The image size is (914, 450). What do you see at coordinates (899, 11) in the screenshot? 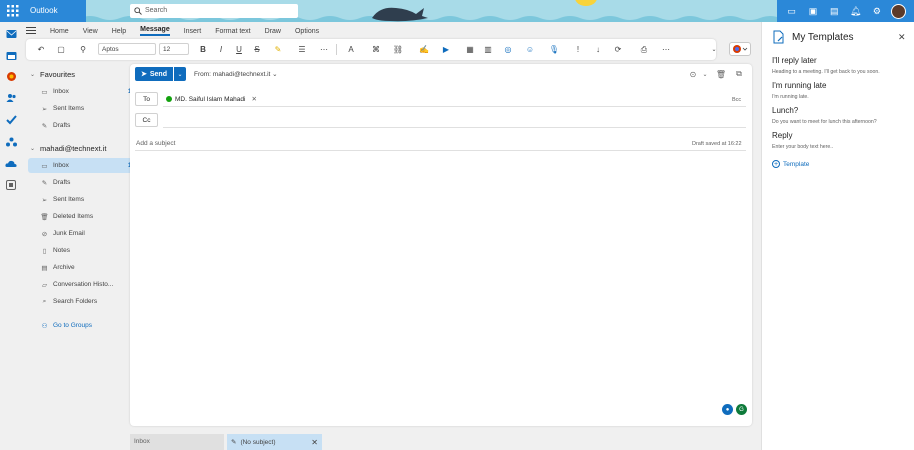
I see `avatar` at bounding box center [899, 11].